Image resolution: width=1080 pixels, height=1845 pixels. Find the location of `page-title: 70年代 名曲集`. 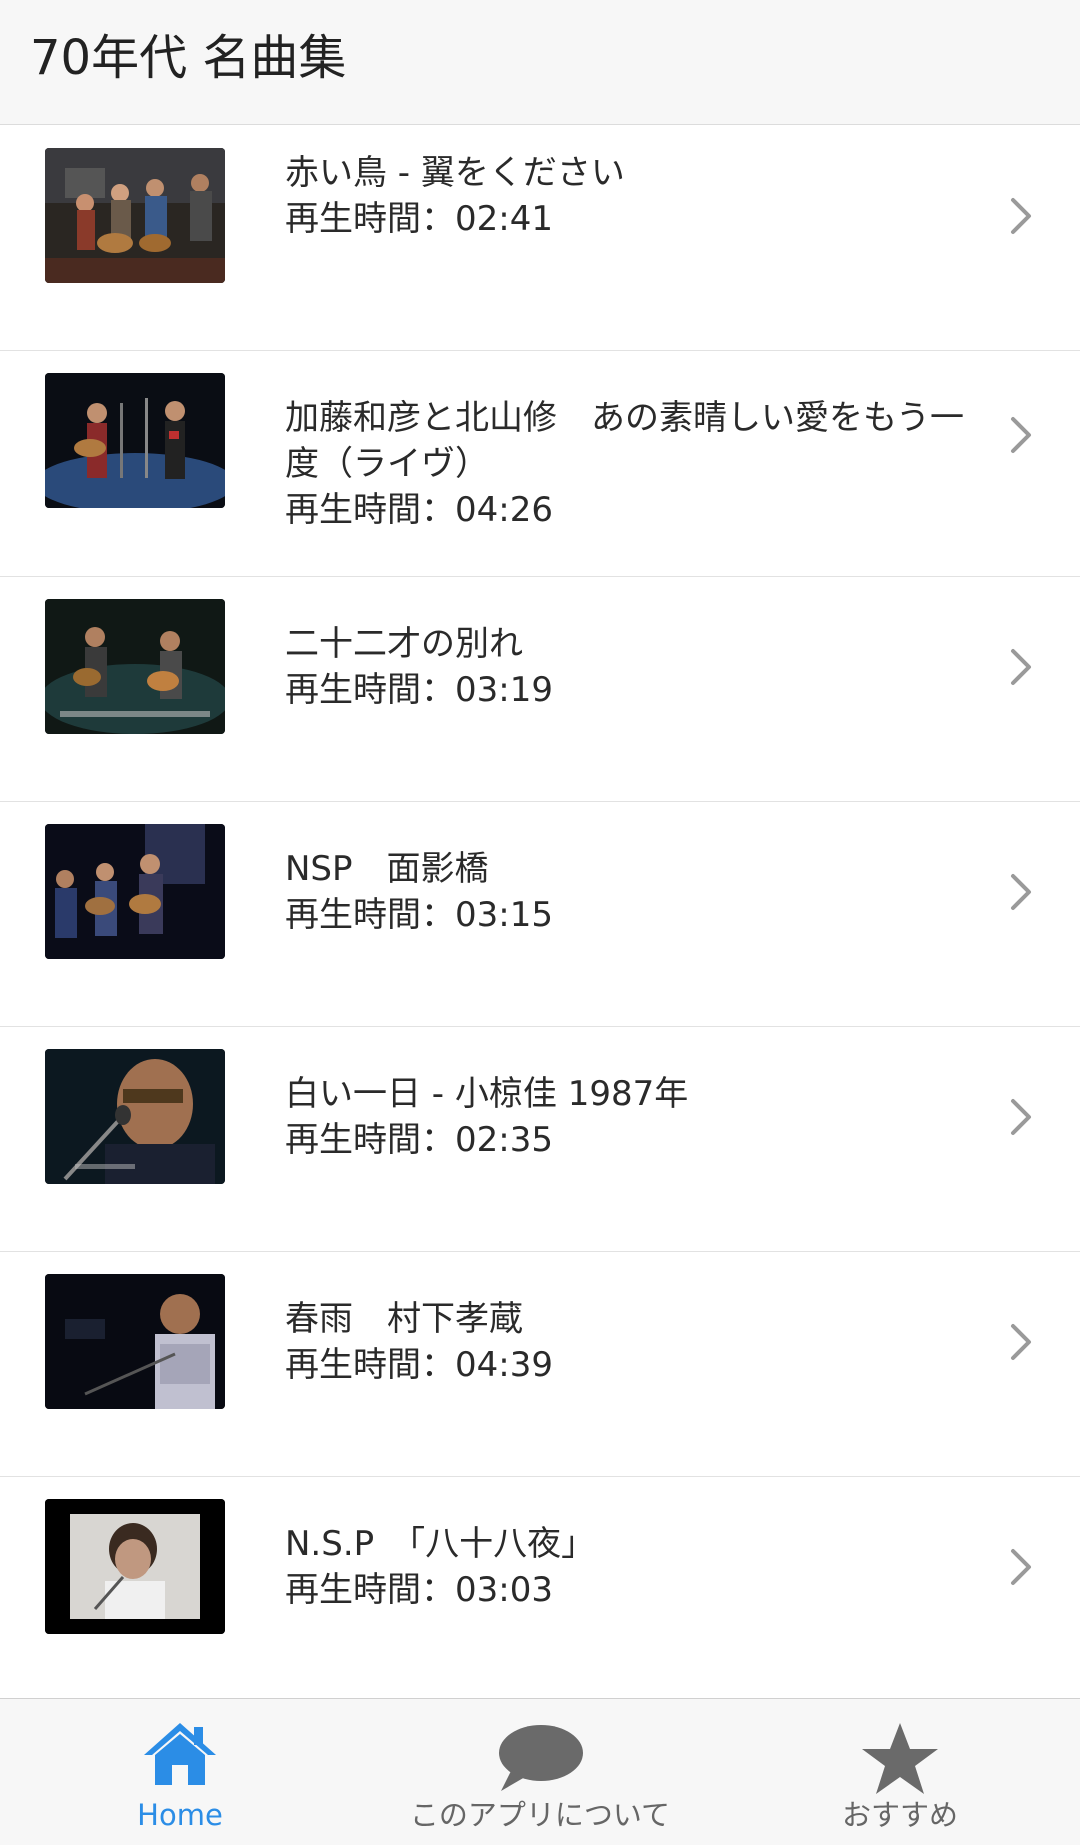

page-title: 70年代 名曲集 is located at coordinates (188, 58).